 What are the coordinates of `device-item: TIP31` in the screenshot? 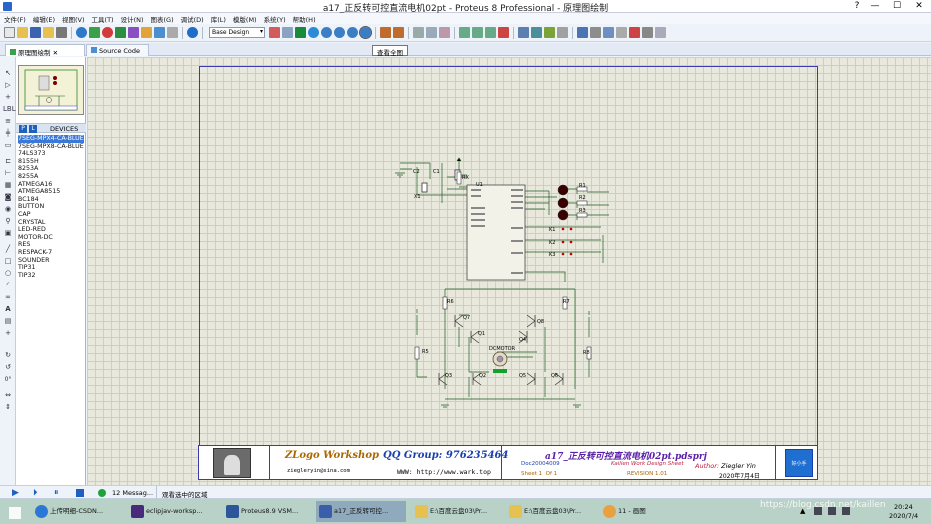 It's located at (51, 268).